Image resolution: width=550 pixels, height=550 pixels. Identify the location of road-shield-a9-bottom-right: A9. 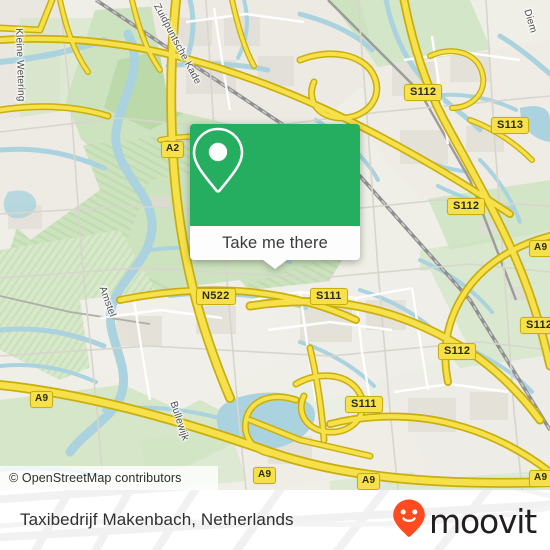
(539, 478).